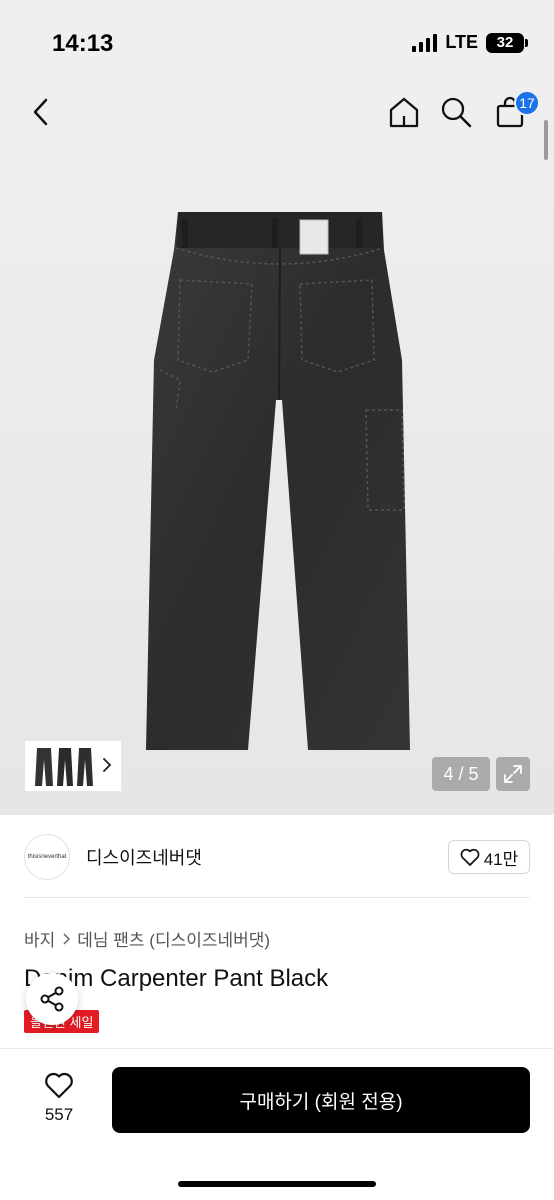  I want to click on expand-button, so click(513, 774).